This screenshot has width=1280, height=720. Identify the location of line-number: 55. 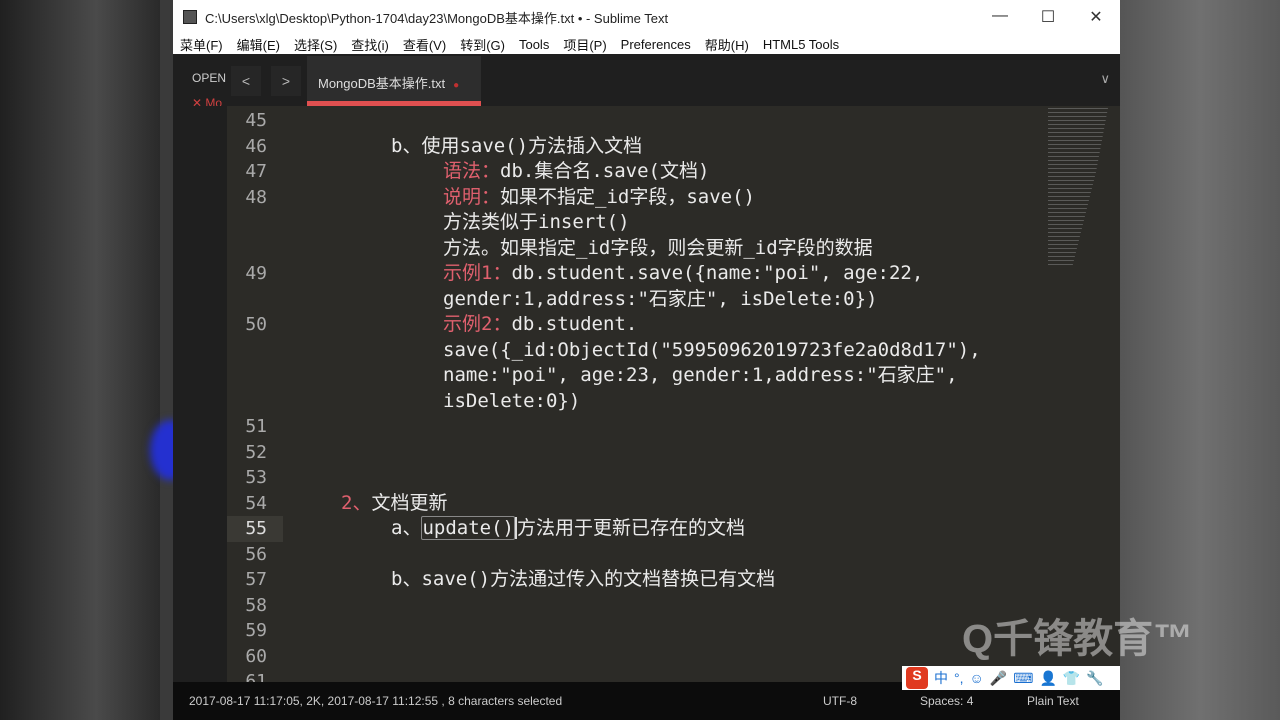
(255, 529).